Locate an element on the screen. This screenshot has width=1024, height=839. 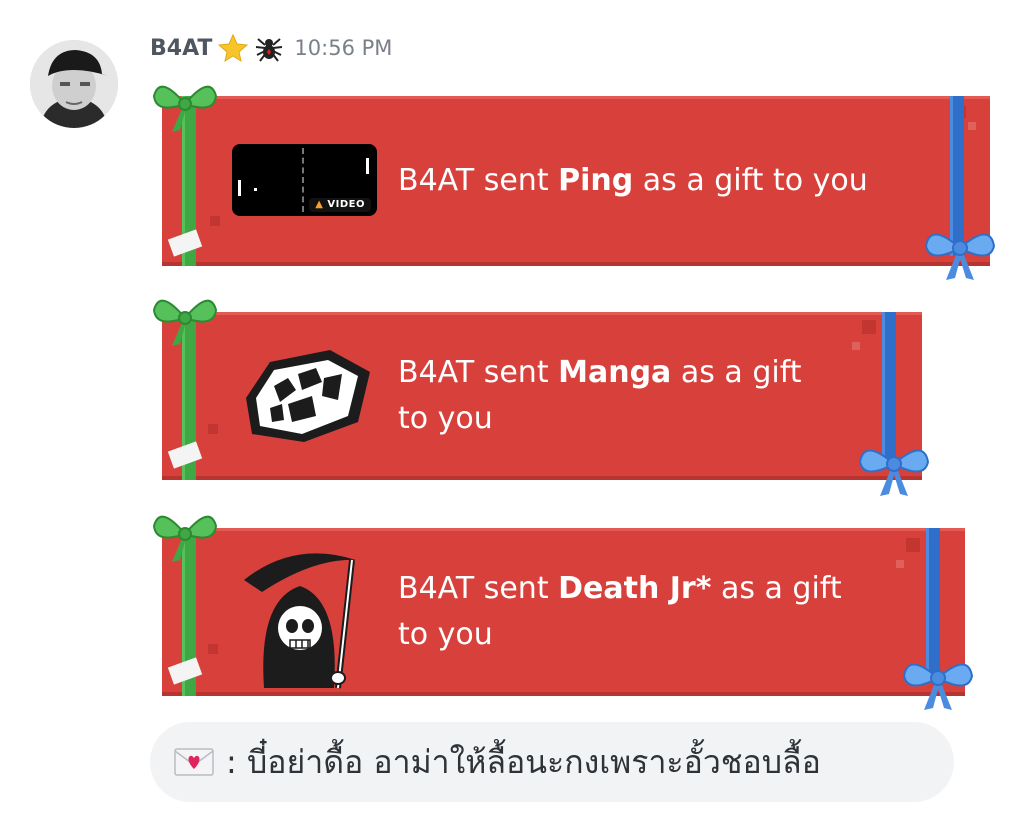
spider-icon is located at coordinates (269, 50).